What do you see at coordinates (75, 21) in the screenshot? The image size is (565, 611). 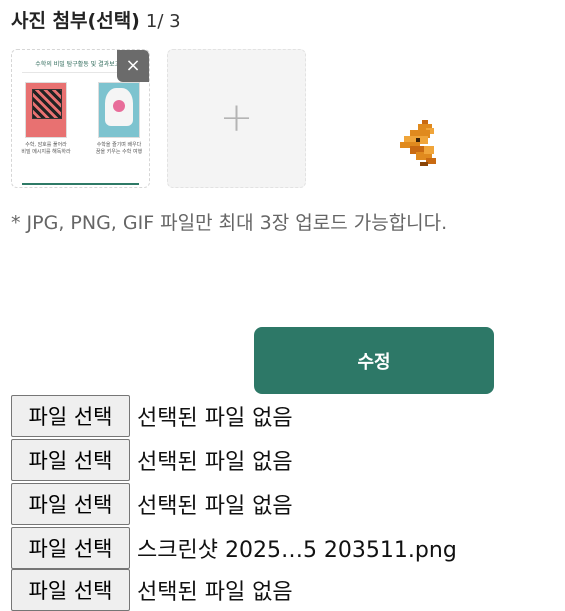 I see `section-title-text: 사진 첨부(선택)` at bounding box center [75, 21].